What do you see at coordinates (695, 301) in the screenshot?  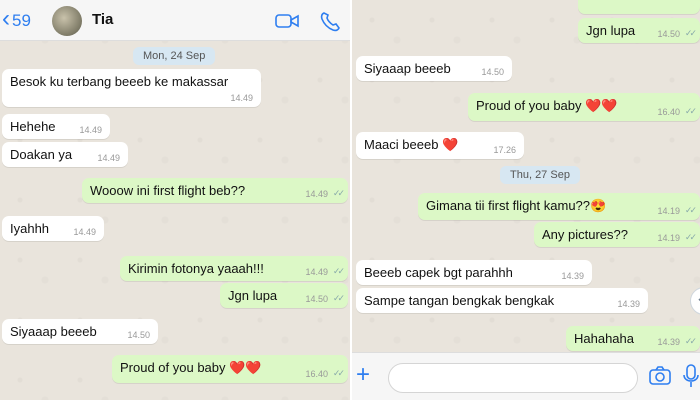 I see `scroll-to-bottom-button` at bounding box center [695, 301].